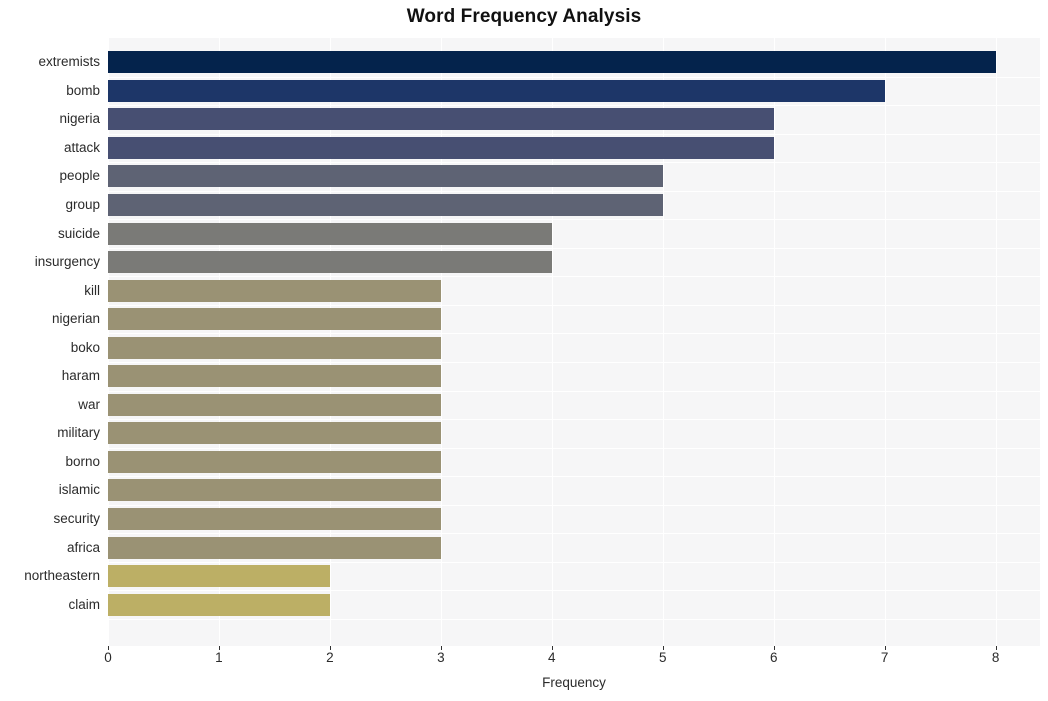 The height and width of the screenshot is (701, 1048). I want to click on bar-northeastern, so click(219, 576).